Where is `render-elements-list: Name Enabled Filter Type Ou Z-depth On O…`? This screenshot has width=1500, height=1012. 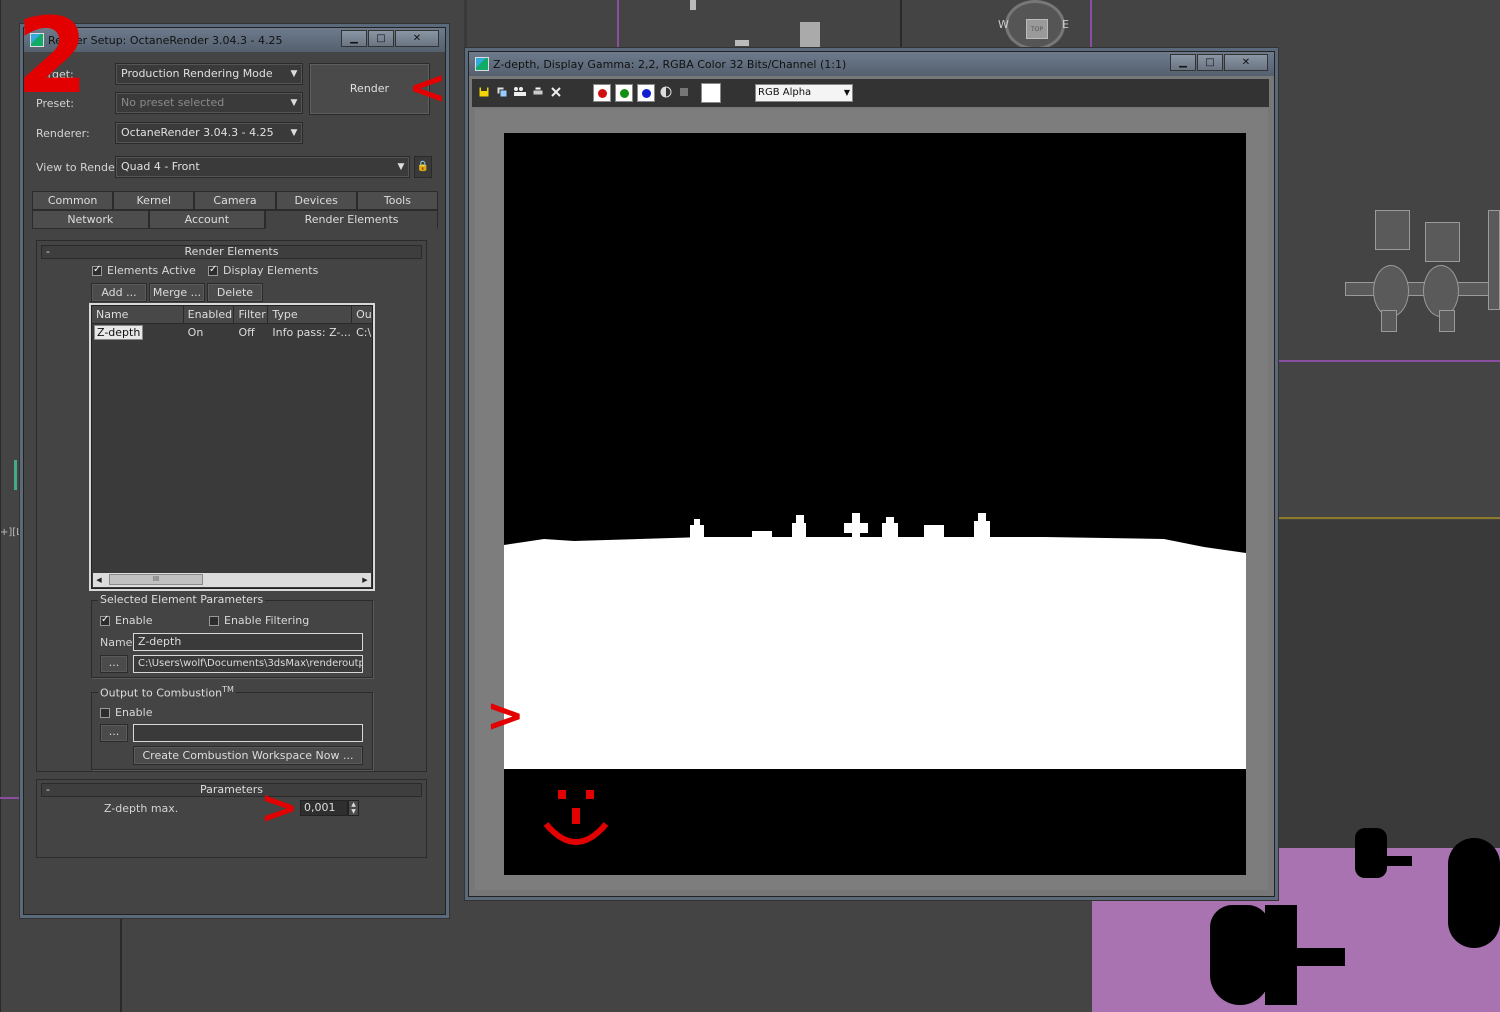
render-elements-list: Name Enabled Filter Type Ou Z-depth On O… is located at coordinates (232, 447).